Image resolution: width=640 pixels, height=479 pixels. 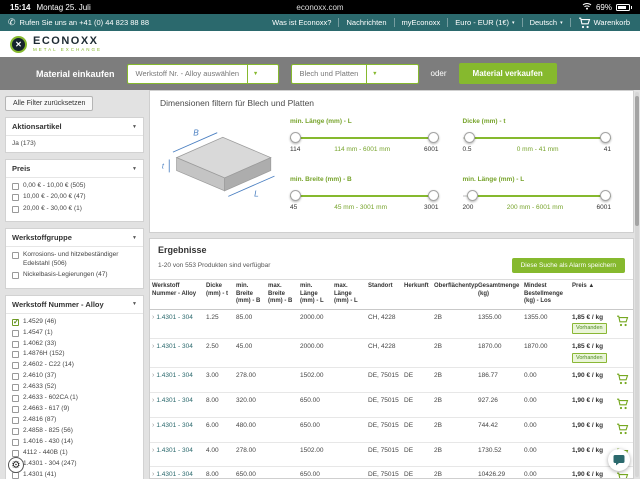 I want to click on column-header-max-l-nge-mm-l: max. Länge (mm) - L, so click(x=349, y=294).